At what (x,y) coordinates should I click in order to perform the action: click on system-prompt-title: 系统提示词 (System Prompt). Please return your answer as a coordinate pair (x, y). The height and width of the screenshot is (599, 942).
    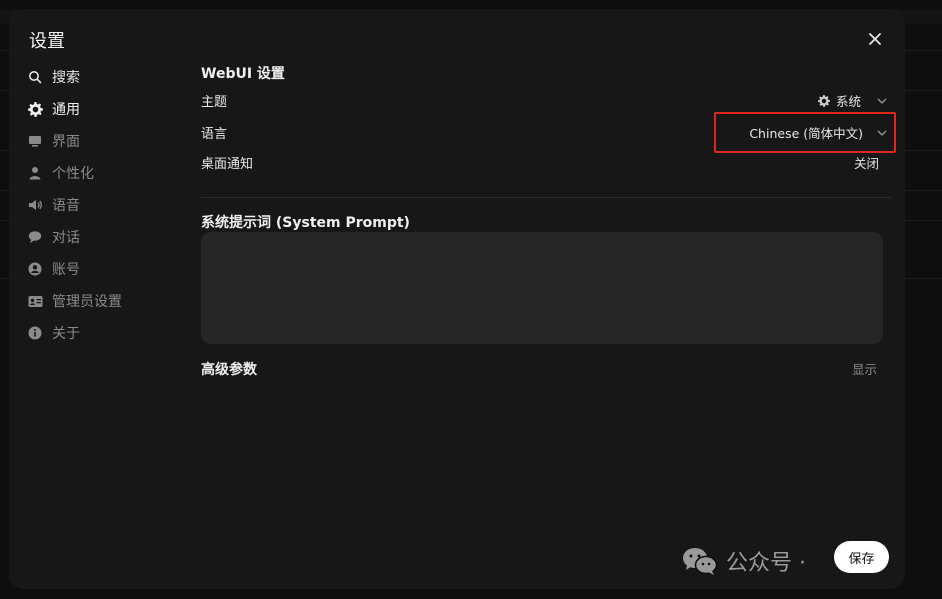
    Looking at the image, I should click on (305, 223).